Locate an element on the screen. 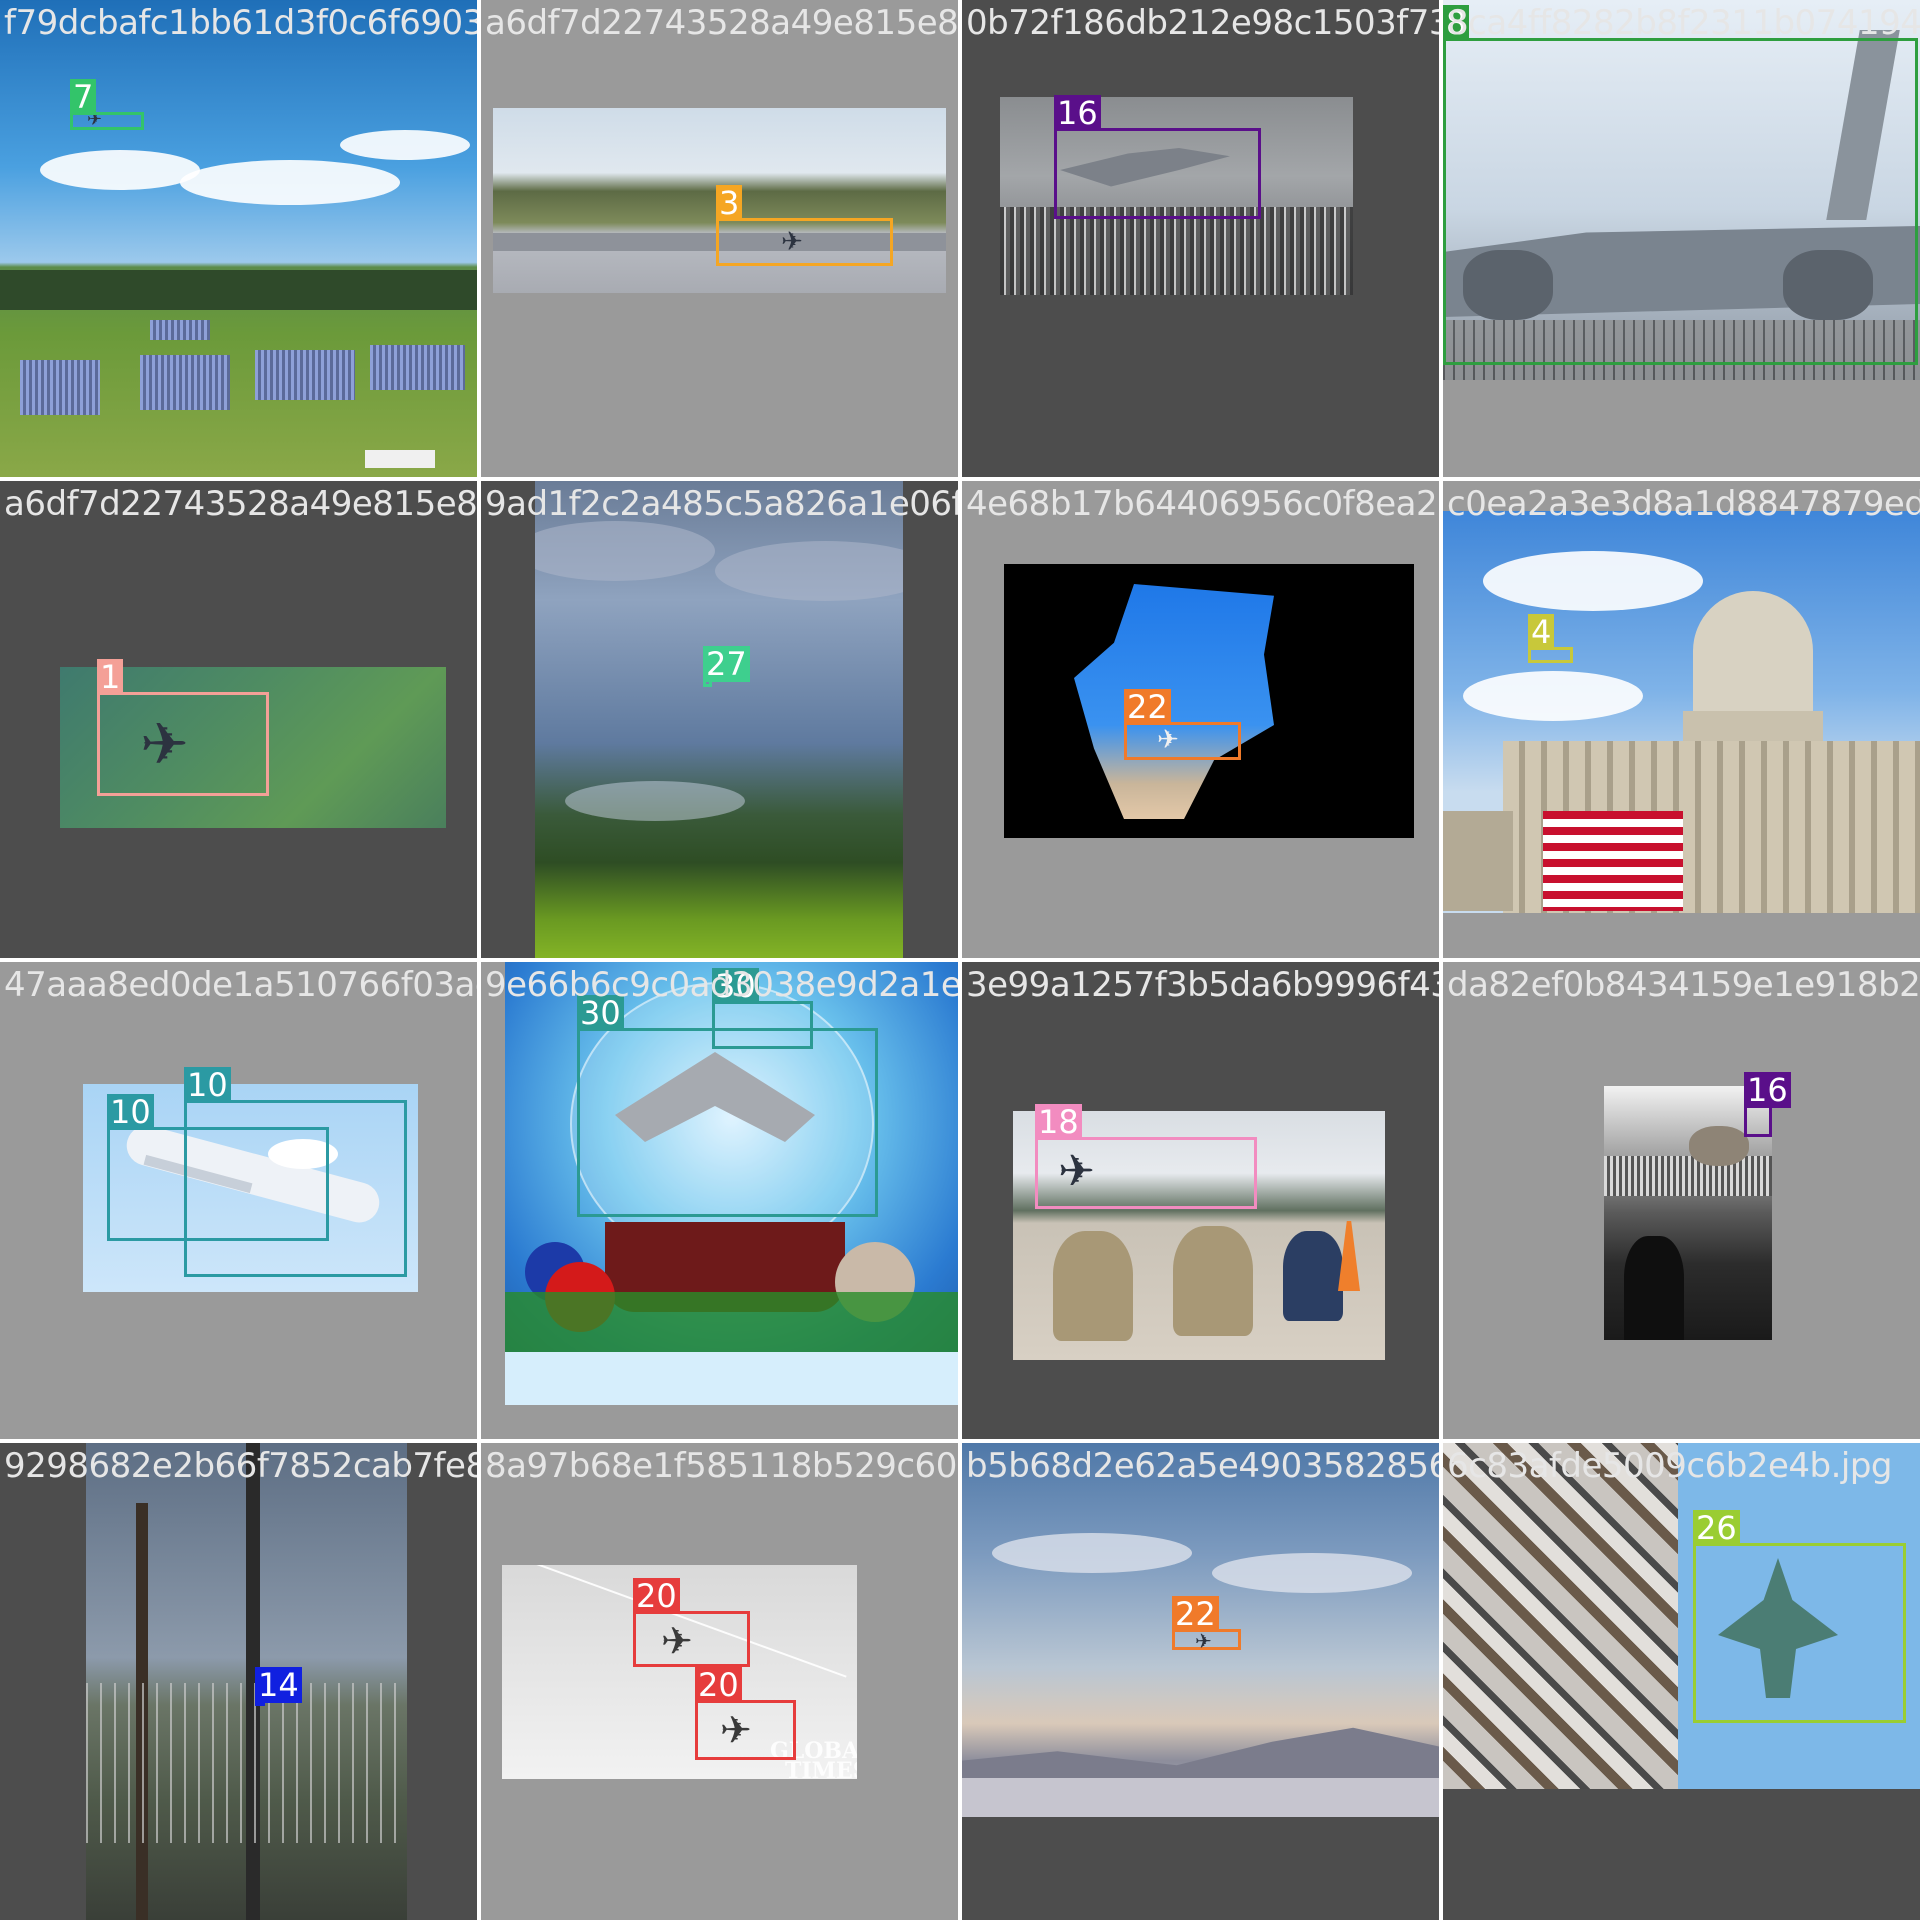  bounding-box: ✈ 1 is located at coordinates (183, 727).